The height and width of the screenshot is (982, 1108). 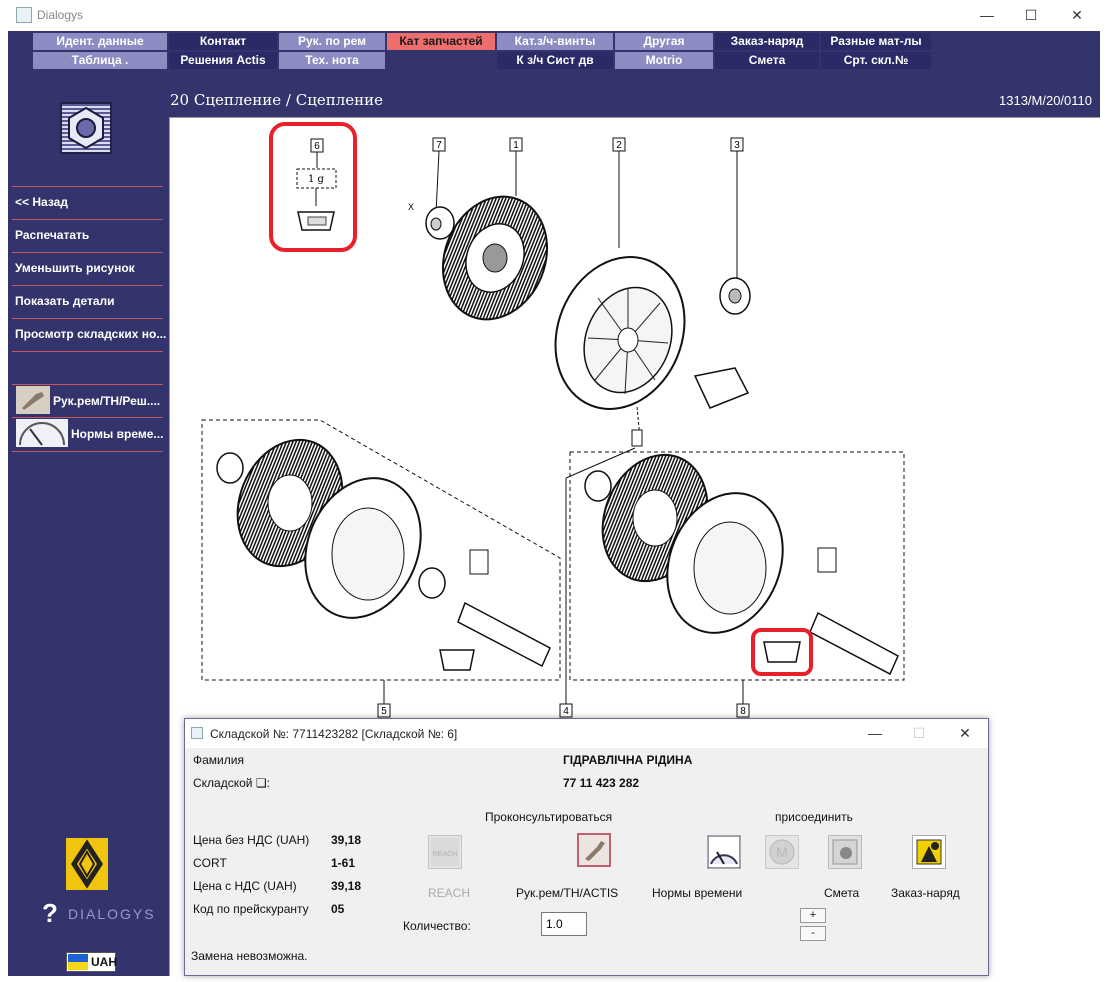 I want to click on close-button: ✕, so click(x=1077, y=15).